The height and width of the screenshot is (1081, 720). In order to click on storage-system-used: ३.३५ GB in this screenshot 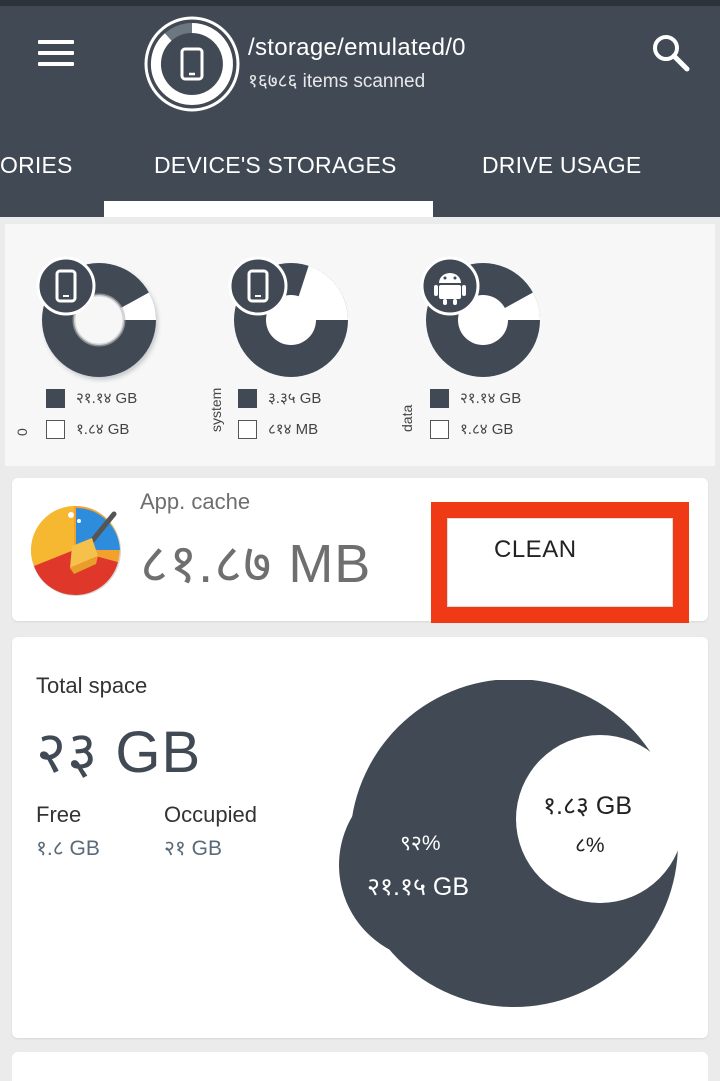, I will do `click(279, 398)`.